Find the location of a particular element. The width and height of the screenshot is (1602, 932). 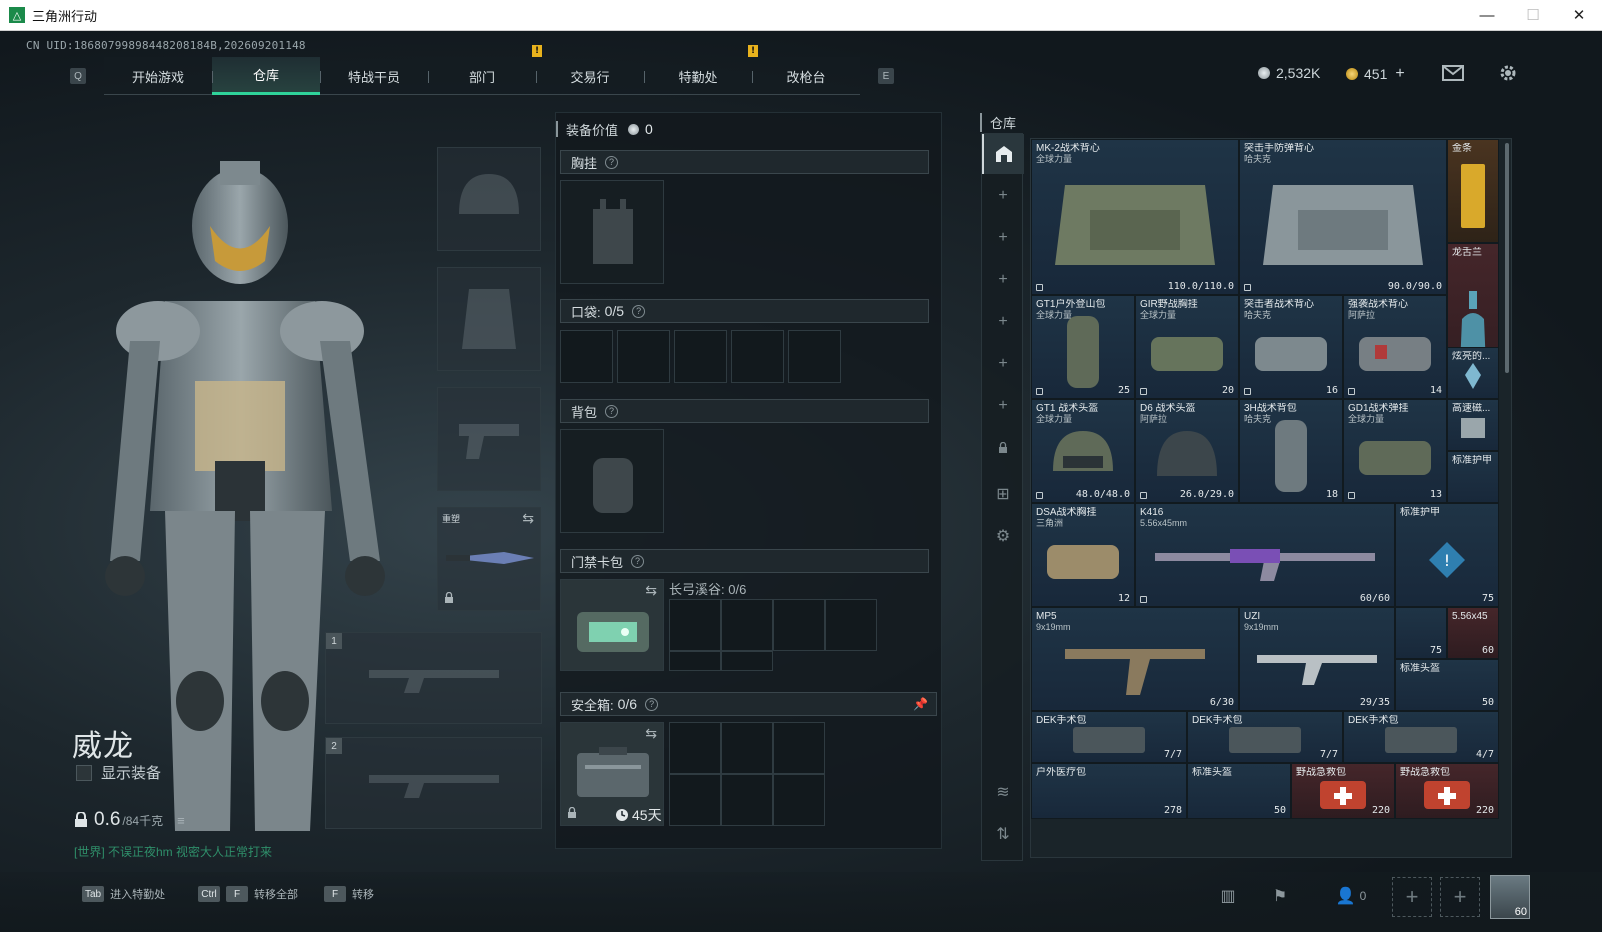

pin-icon: 📌 is located at coordinates (920, 704).